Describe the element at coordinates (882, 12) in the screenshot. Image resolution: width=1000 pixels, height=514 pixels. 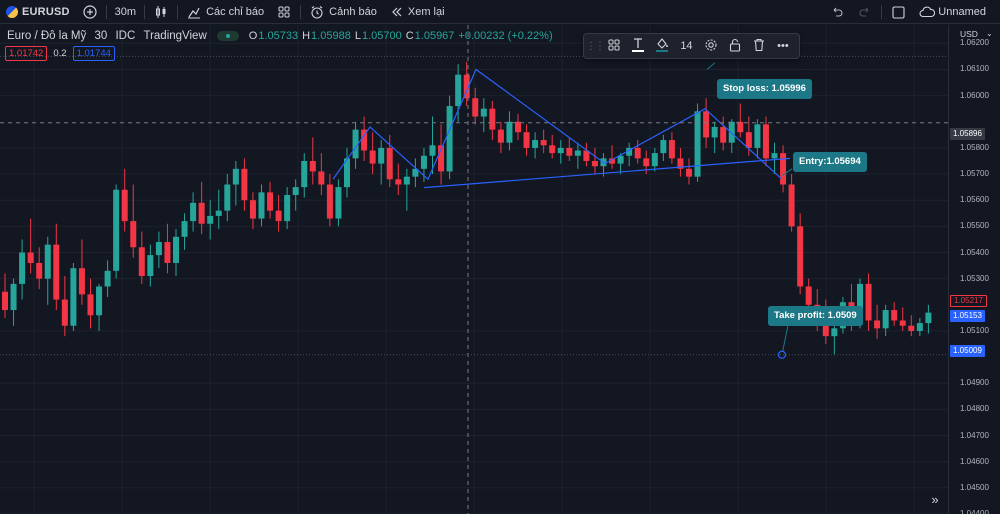
I see `toolbar-divider` at that location.